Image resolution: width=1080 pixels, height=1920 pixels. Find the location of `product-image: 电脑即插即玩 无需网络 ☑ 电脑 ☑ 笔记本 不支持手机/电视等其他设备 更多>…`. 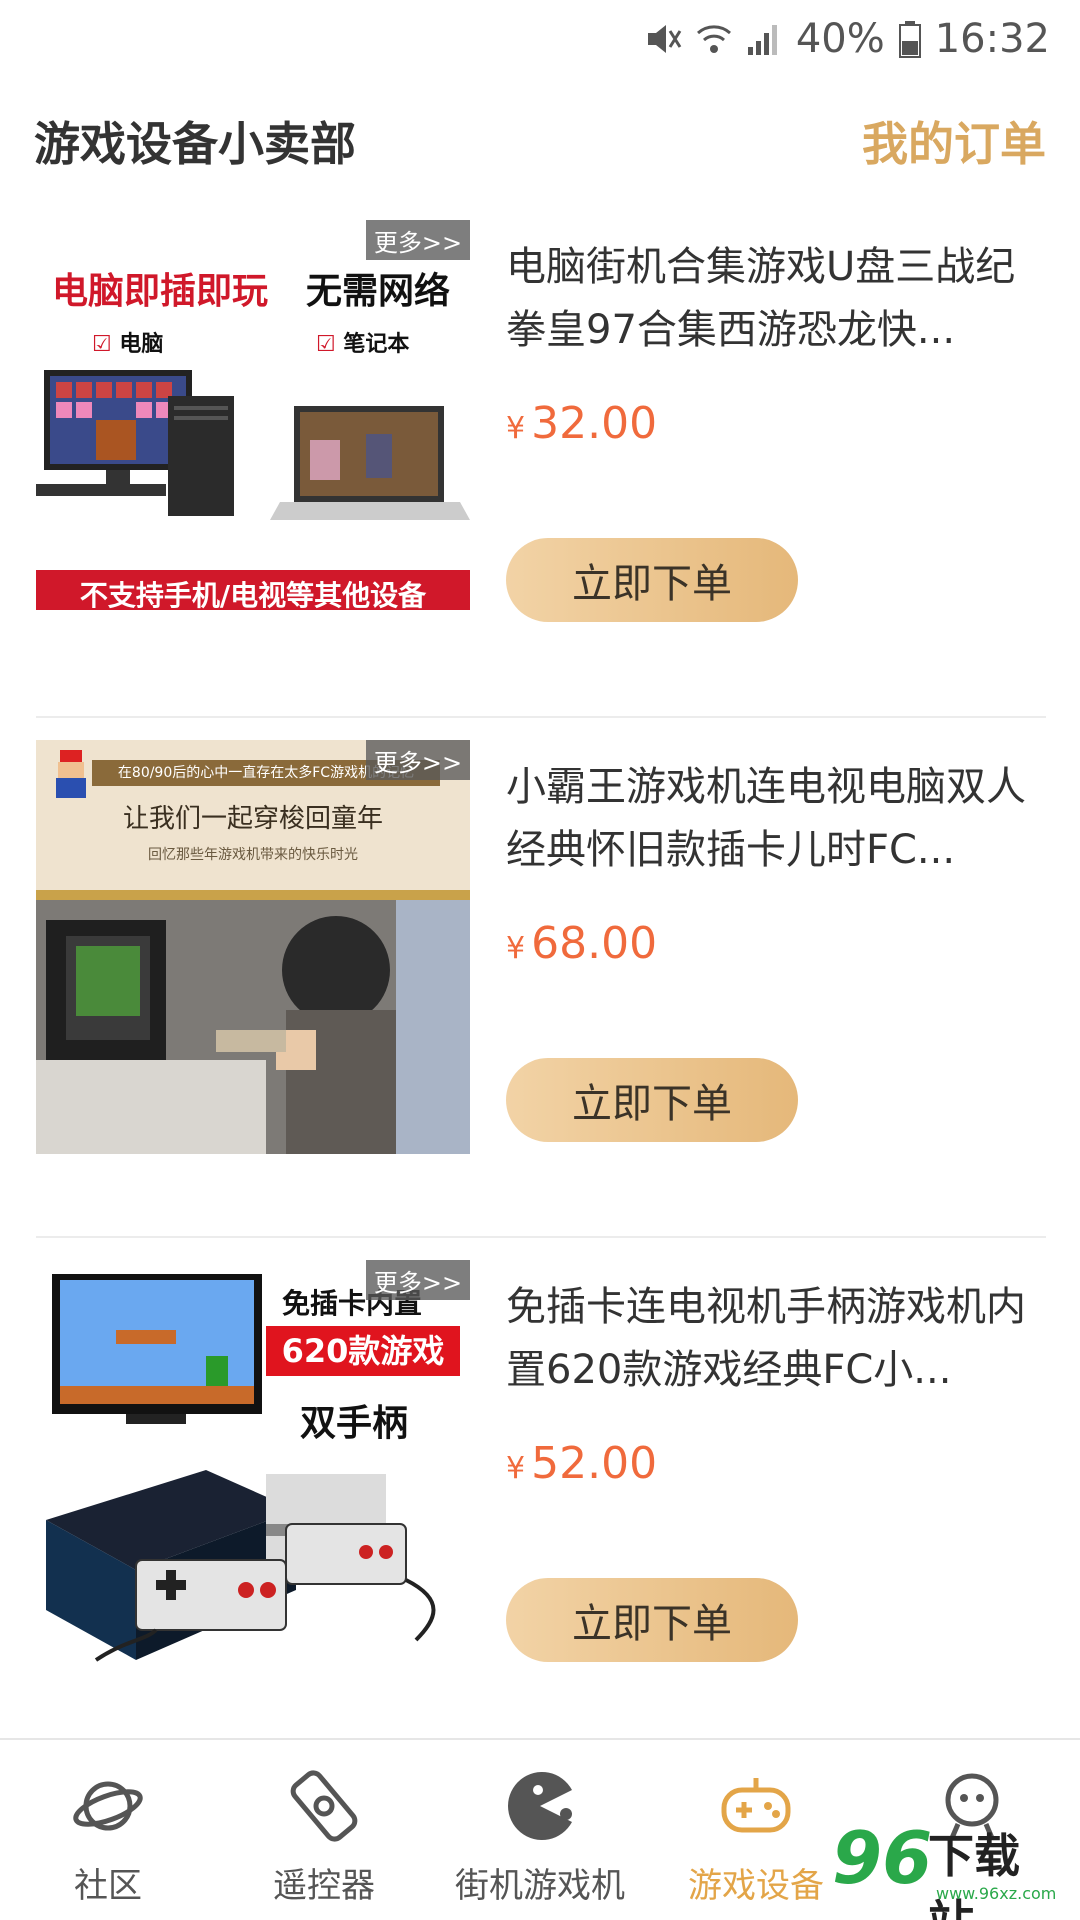

product-image: 电脑即插即玩 无需网络 ☑ 电脑 ☑ 笔记本 不支持手机/电视等其他设备 更多>… is located at coordinates (253, 427).